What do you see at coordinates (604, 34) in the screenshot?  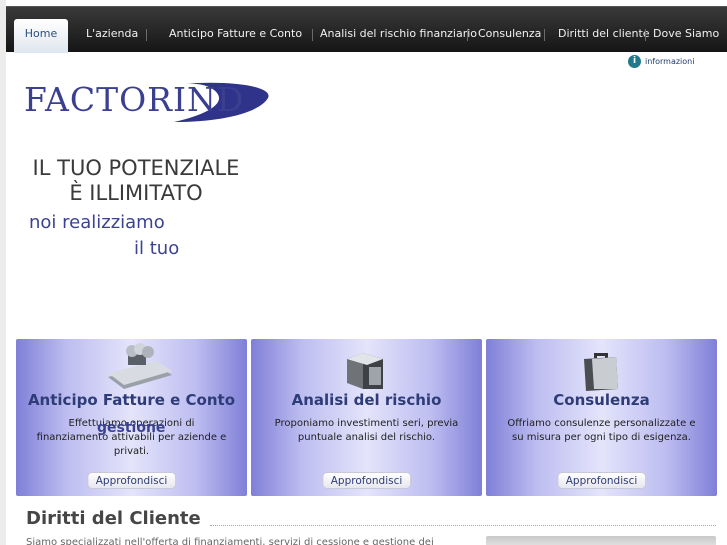 I see `nav-diritti-cliente: Diritti del cliente` at bounding box center [604, 34].